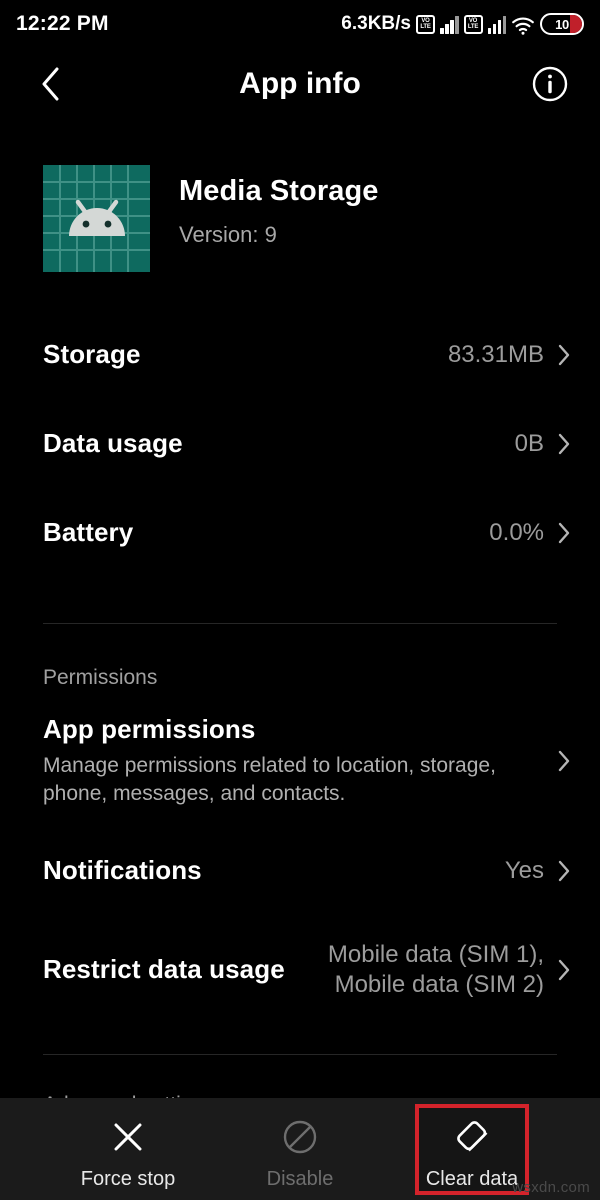 This screenshot has width=600, height=1200. What do you see at coordinates (524, 870) in the screenshot?
I see `row-notifications-value: Yes` at bounding box center [524, 870].